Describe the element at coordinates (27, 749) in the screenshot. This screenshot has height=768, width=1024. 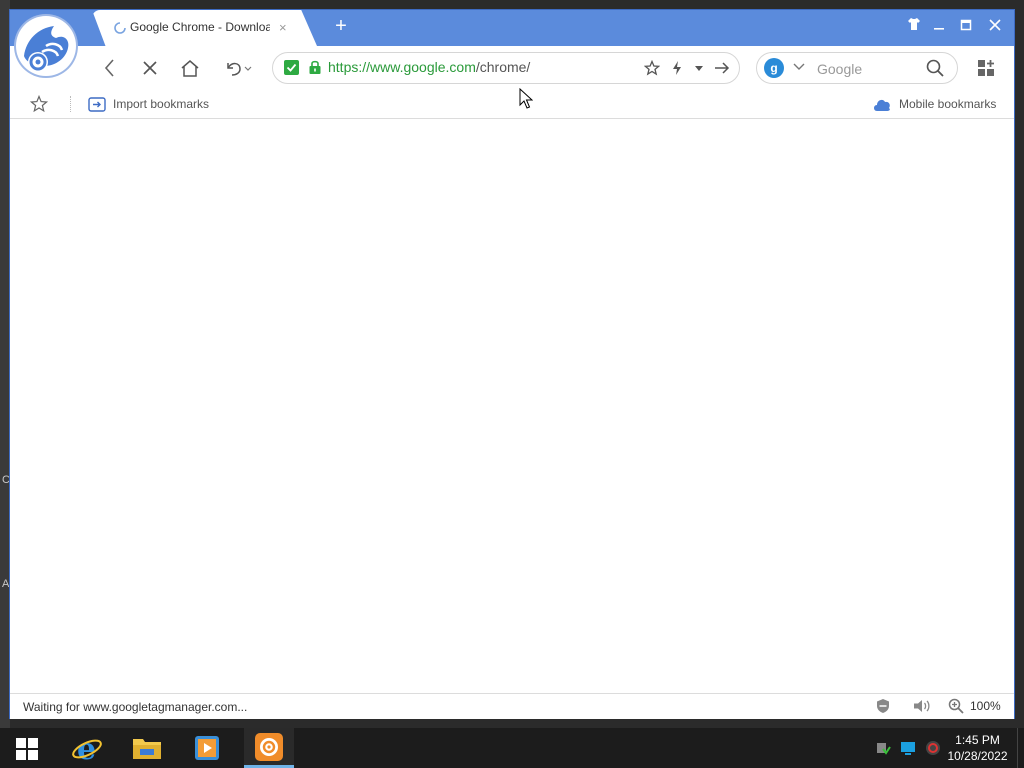
I see `windows-start-icon` at that location.